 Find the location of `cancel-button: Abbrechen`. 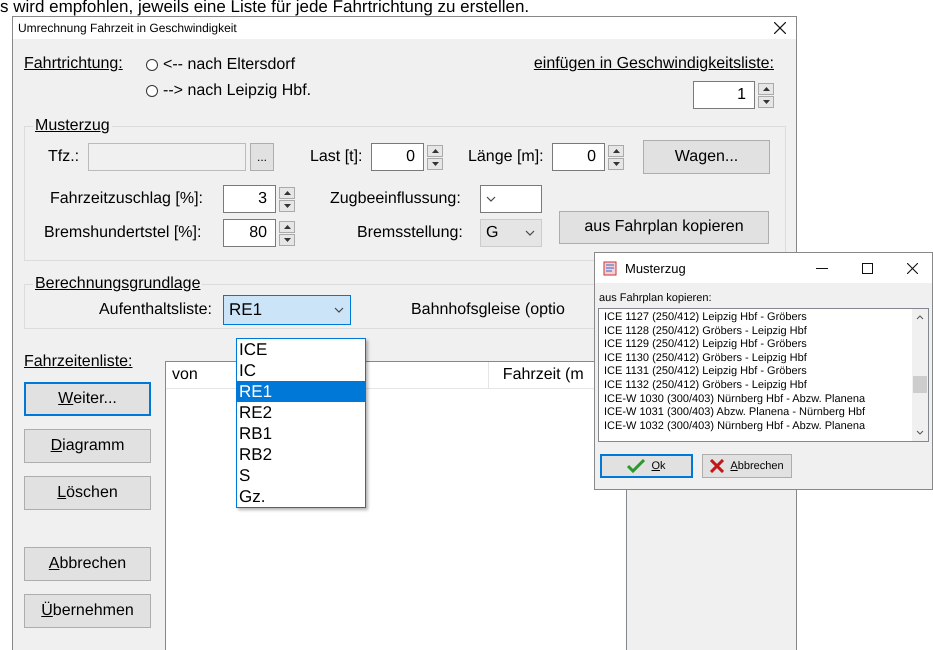

cancel-button: Abbrechen is located at coordinates (747, 466).